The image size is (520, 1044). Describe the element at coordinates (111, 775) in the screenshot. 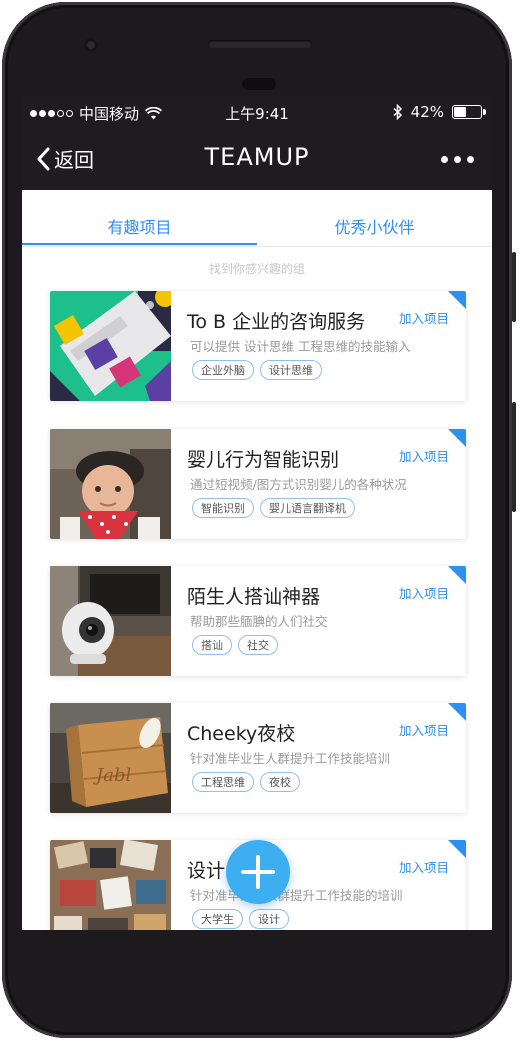

I see `svg-text: Jabl` at that location.